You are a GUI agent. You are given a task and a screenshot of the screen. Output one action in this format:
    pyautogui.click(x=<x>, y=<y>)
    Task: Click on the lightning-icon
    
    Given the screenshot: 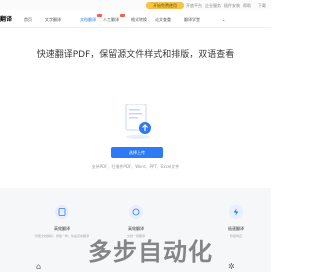 What is the action you would take?
    pyautogui.click(x=236, y=212)
    